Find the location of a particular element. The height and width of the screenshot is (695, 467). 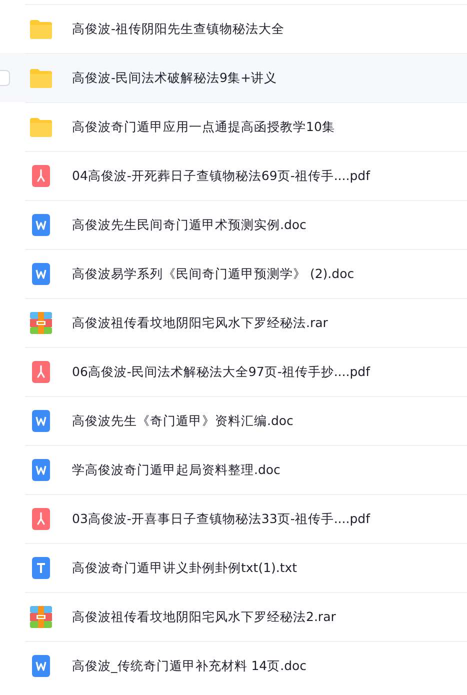

file-name: 高俊波奇门遁甲应用一点通提高函授教学10集 is located at coordinates (203, 127).